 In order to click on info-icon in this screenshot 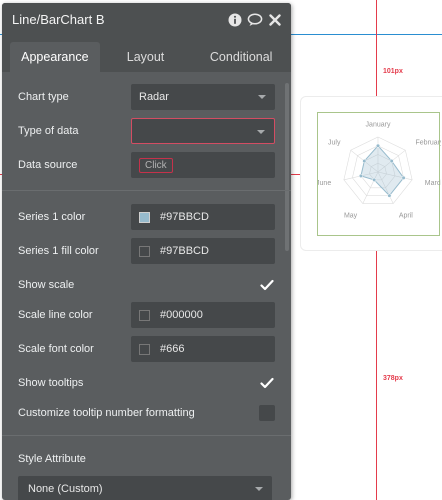, I will do `click(235, 20)`.